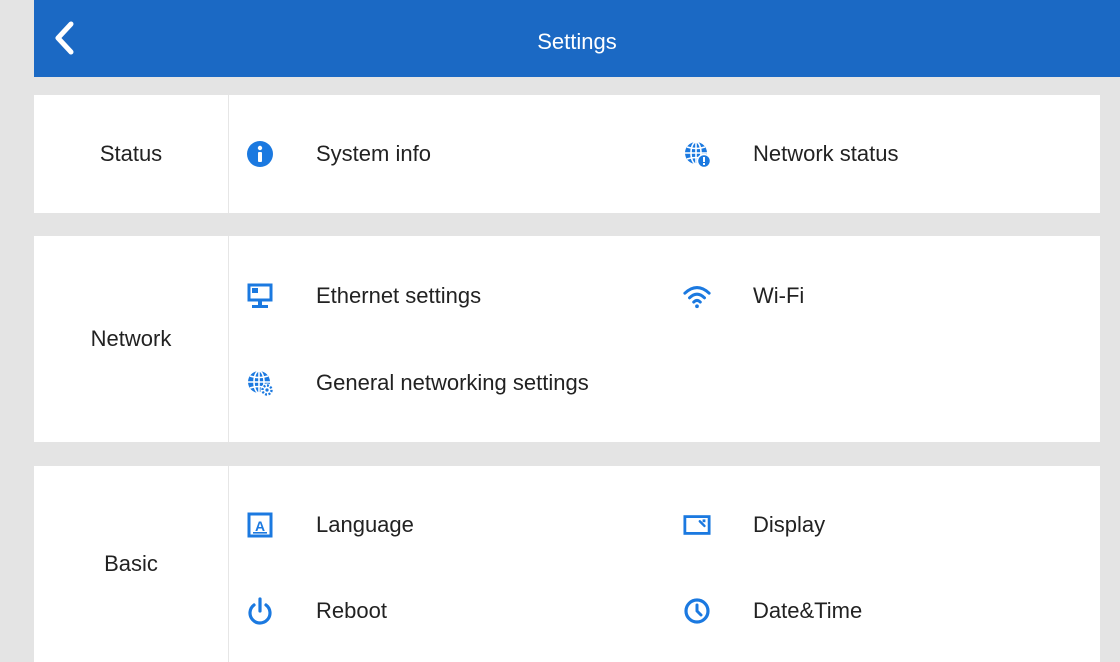 The height and width of the screenshot is (662, 1120). What do you see at coordinates (373, 153) in the screenshot?
I see `system-info-label: System info` at bounding box center [373, 153].